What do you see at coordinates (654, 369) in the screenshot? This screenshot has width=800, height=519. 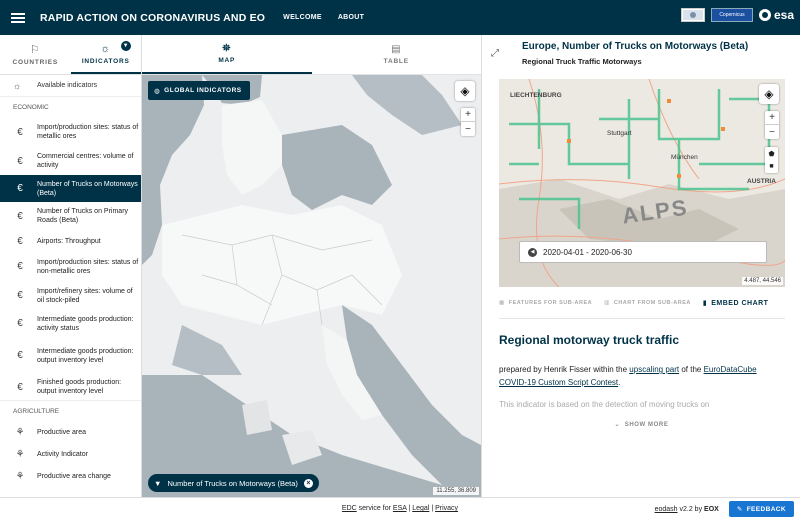 I see `upscaling-part-link: upscaling part` at bounding box center [654, 369].